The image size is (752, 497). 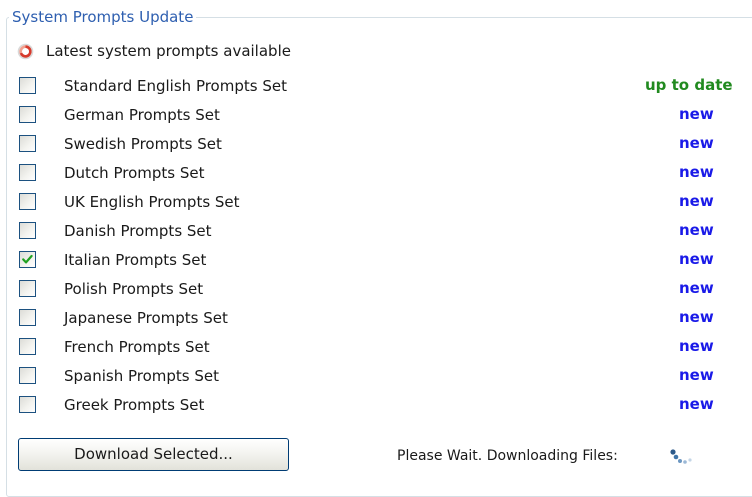 What do you see at coordinates (376, 292) in the screenshot?
I see `prompt-set-row: Polish Prompts Set new` at bounding box center [376, 292].